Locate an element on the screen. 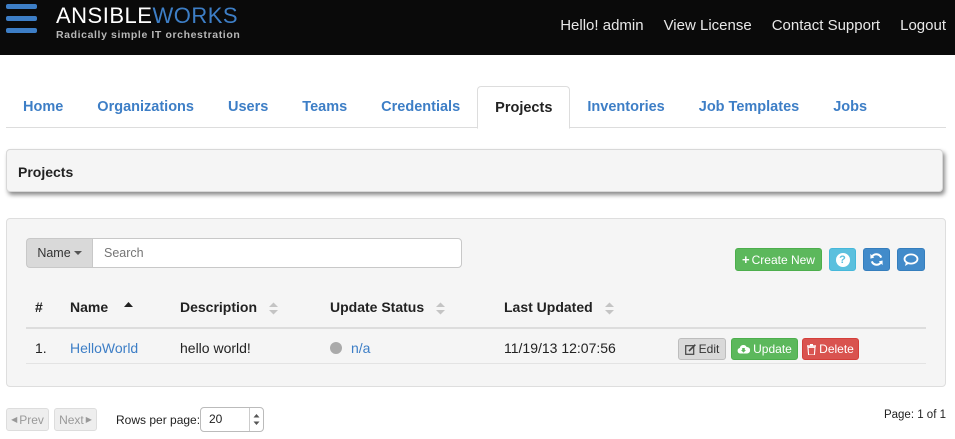 The width and height of the screenshot is (955, 439). page-info: Page: 1 of 1 is located at coordinates (914, 415).